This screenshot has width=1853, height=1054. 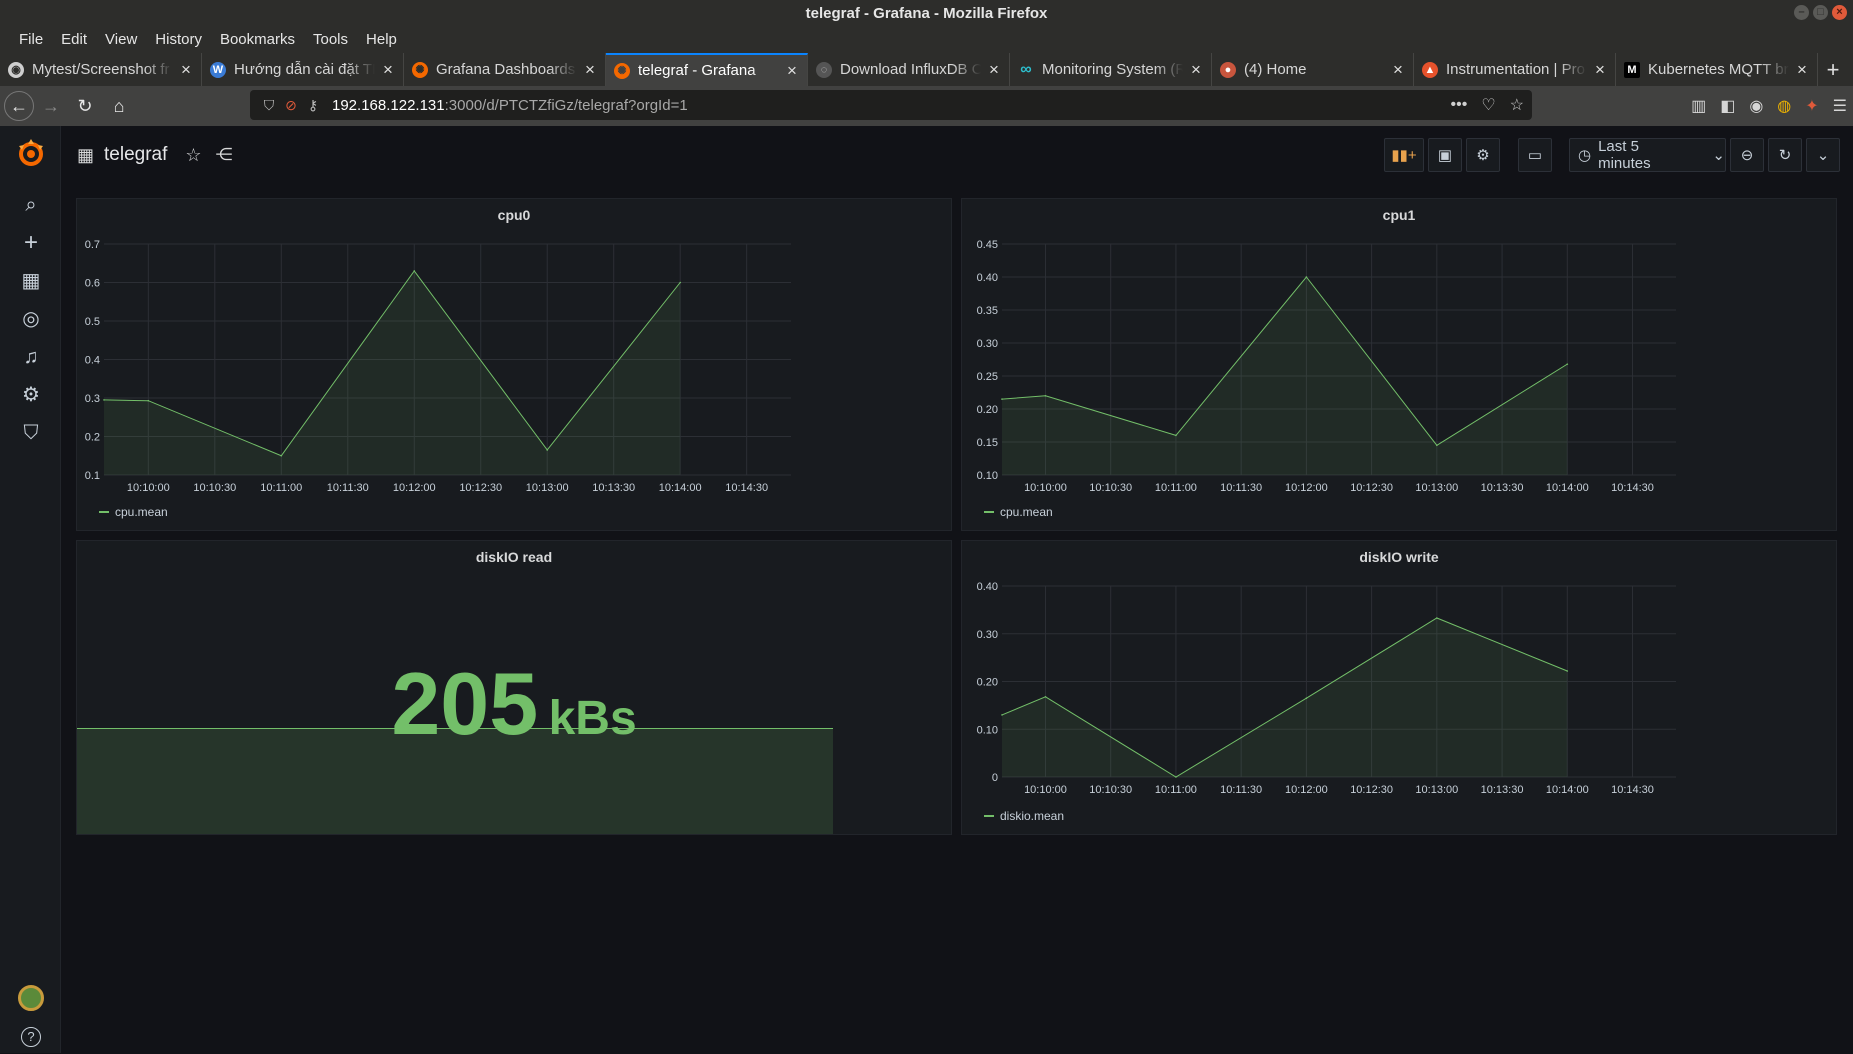 What do you see at coordinates (224, 155) in the screenshot?
I see `share-icon: ⋲` at bounding box center [224, 155].